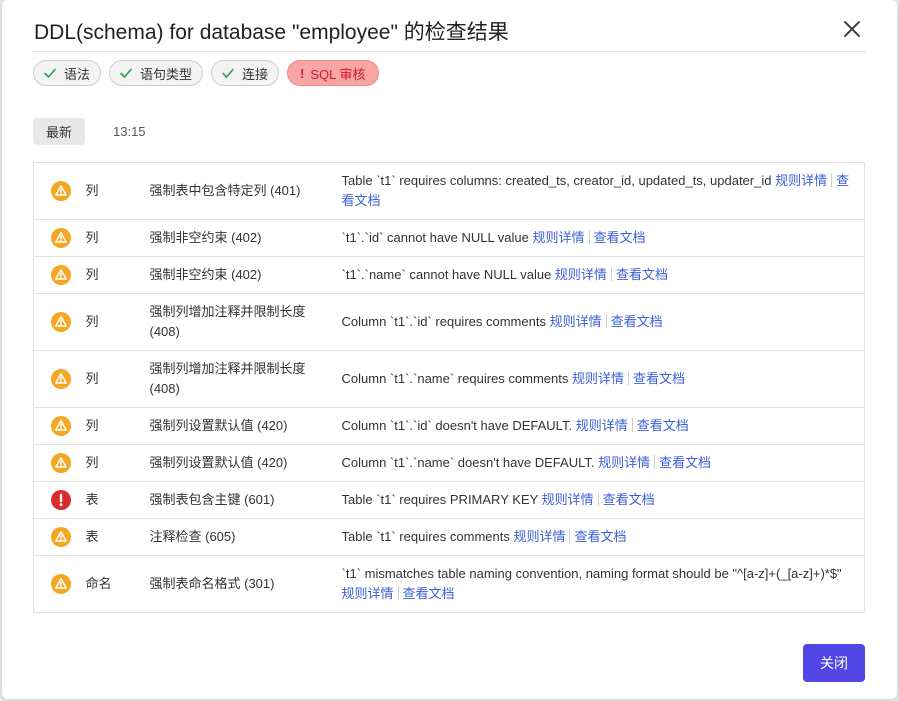 Image resolution: width=899 pixels, height=701 pixels. What do you see at coordinates (446, 274) in the screenshot?
I see `message-text: `t1`.`name` cannot have NULL value` at bounding box center [446, 274].